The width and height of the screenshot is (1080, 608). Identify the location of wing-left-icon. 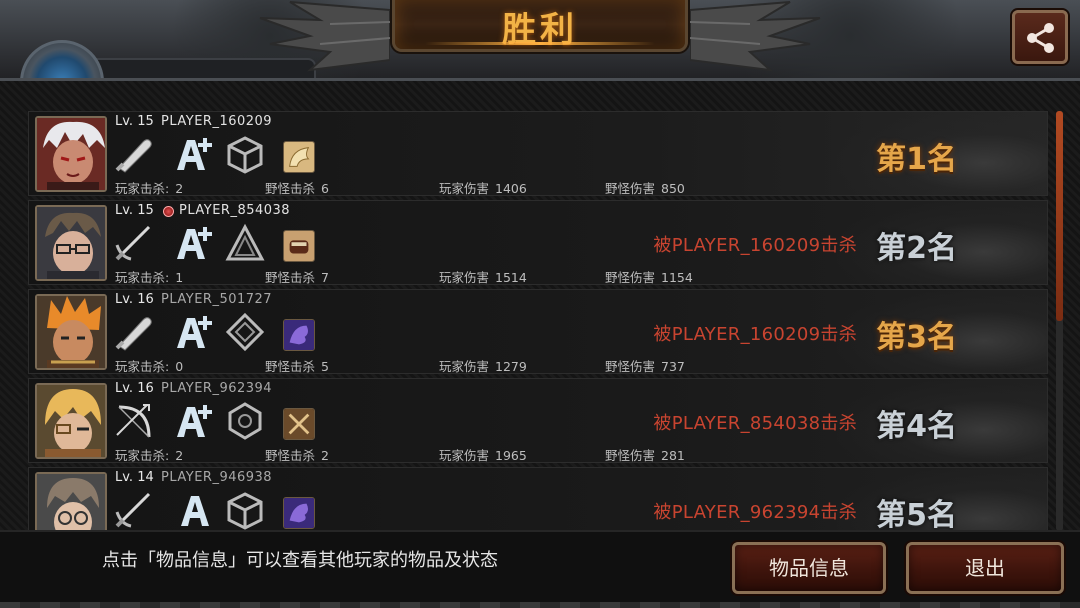
(324, 36).